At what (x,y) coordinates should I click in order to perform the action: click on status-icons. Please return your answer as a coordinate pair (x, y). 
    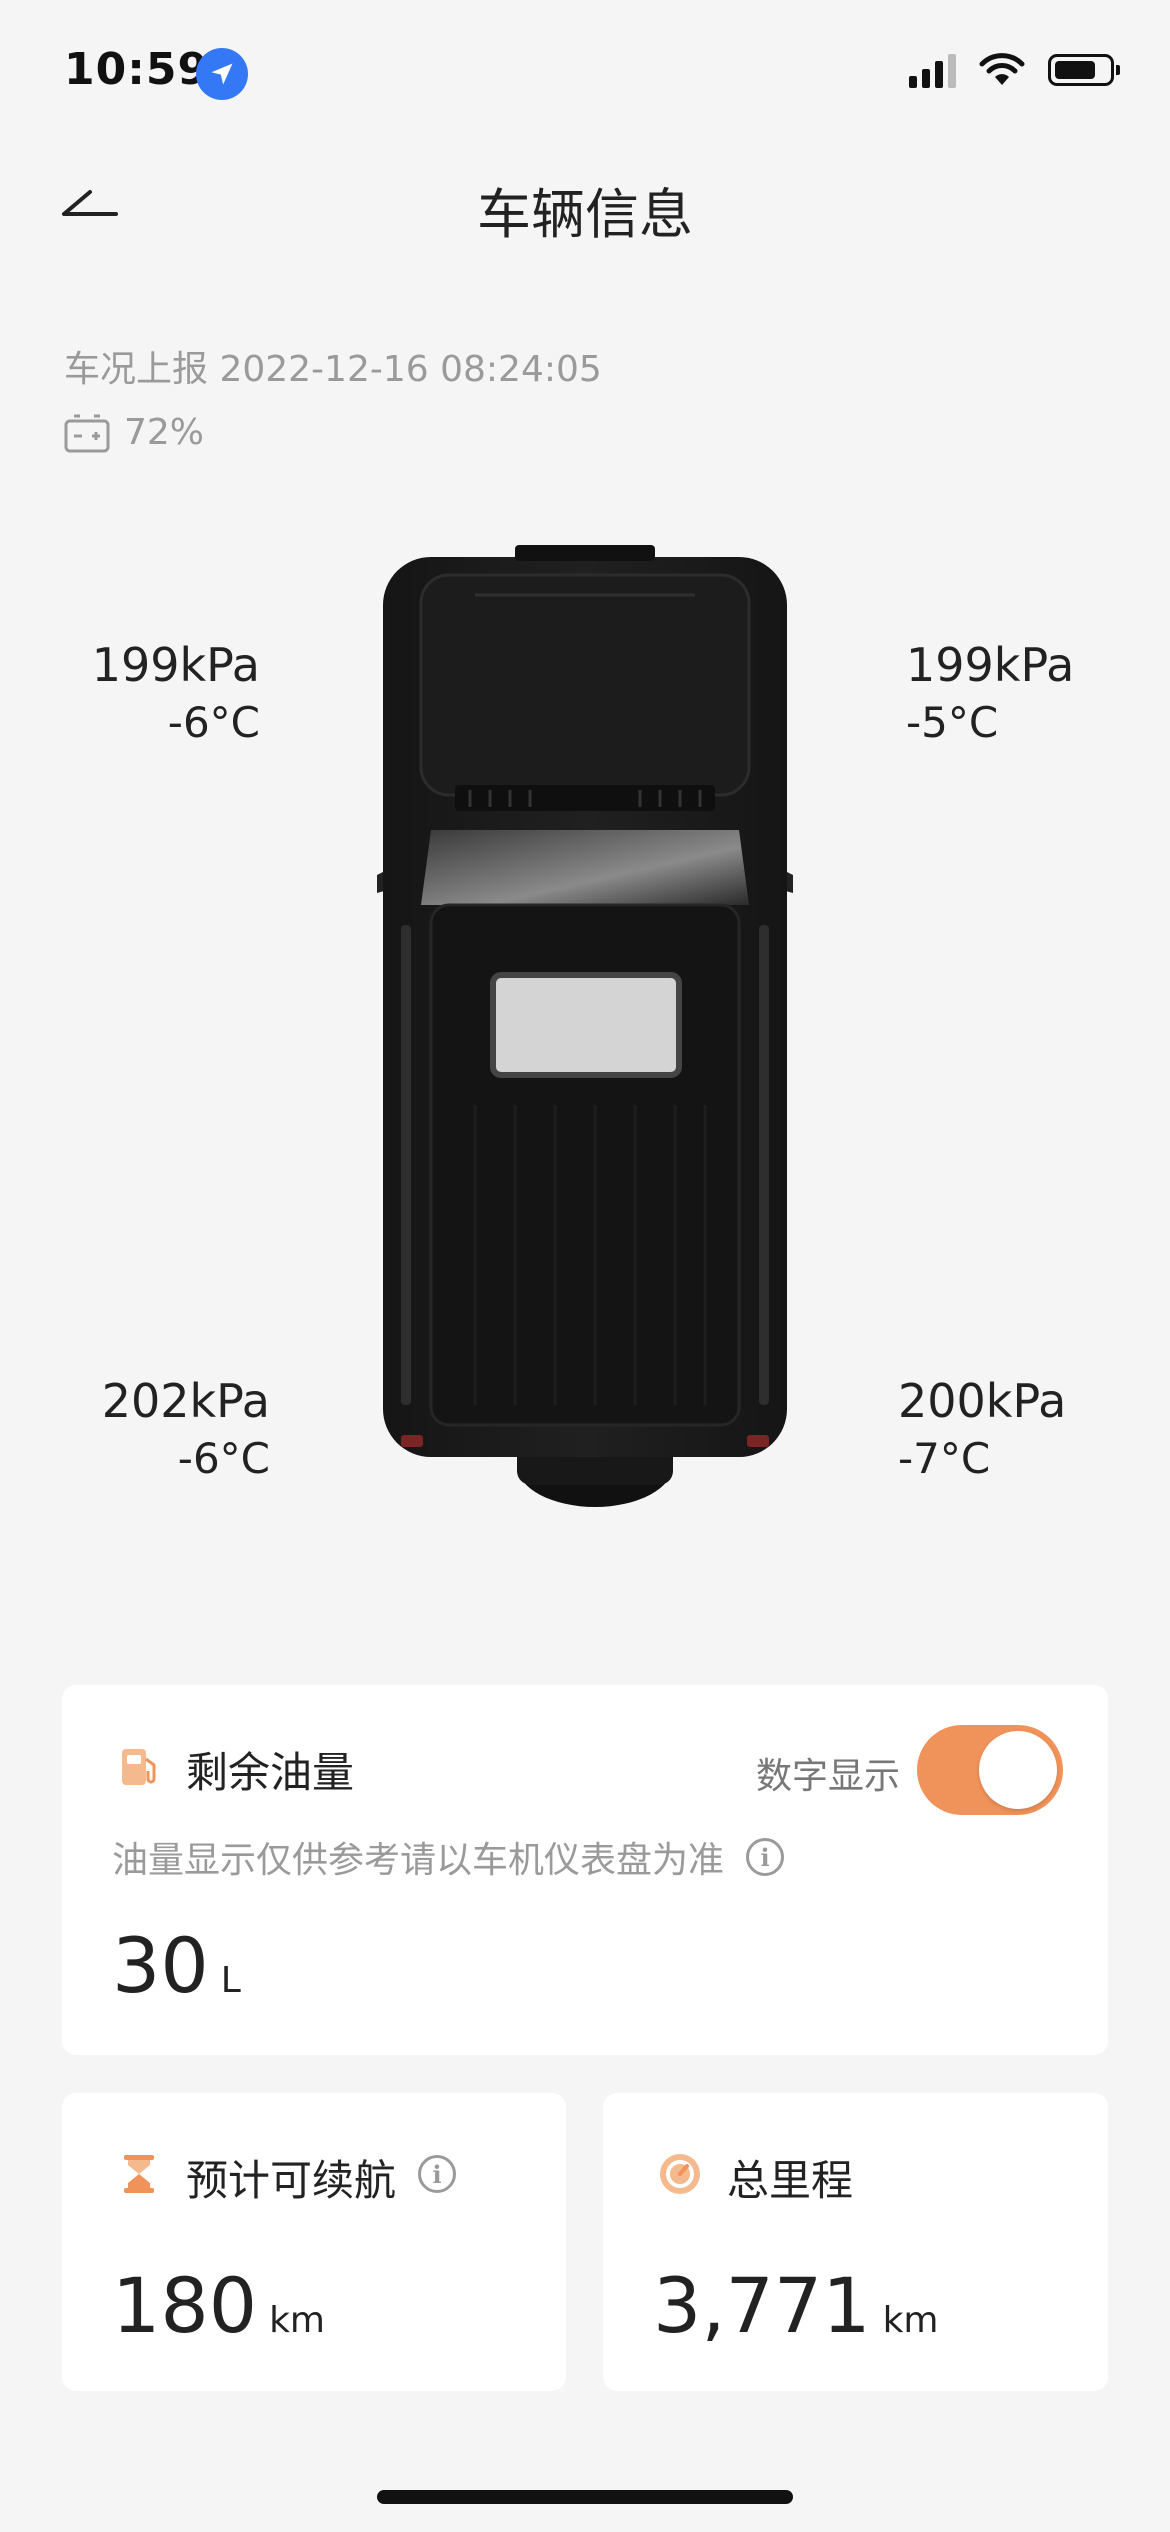
    Looking at the image, I should click on (1014, 70).